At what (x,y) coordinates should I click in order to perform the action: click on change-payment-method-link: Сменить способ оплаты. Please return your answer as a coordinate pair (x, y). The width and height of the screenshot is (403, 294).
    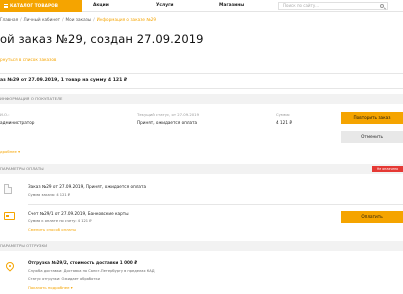
    Looking at the image, I should click on (52, 229).